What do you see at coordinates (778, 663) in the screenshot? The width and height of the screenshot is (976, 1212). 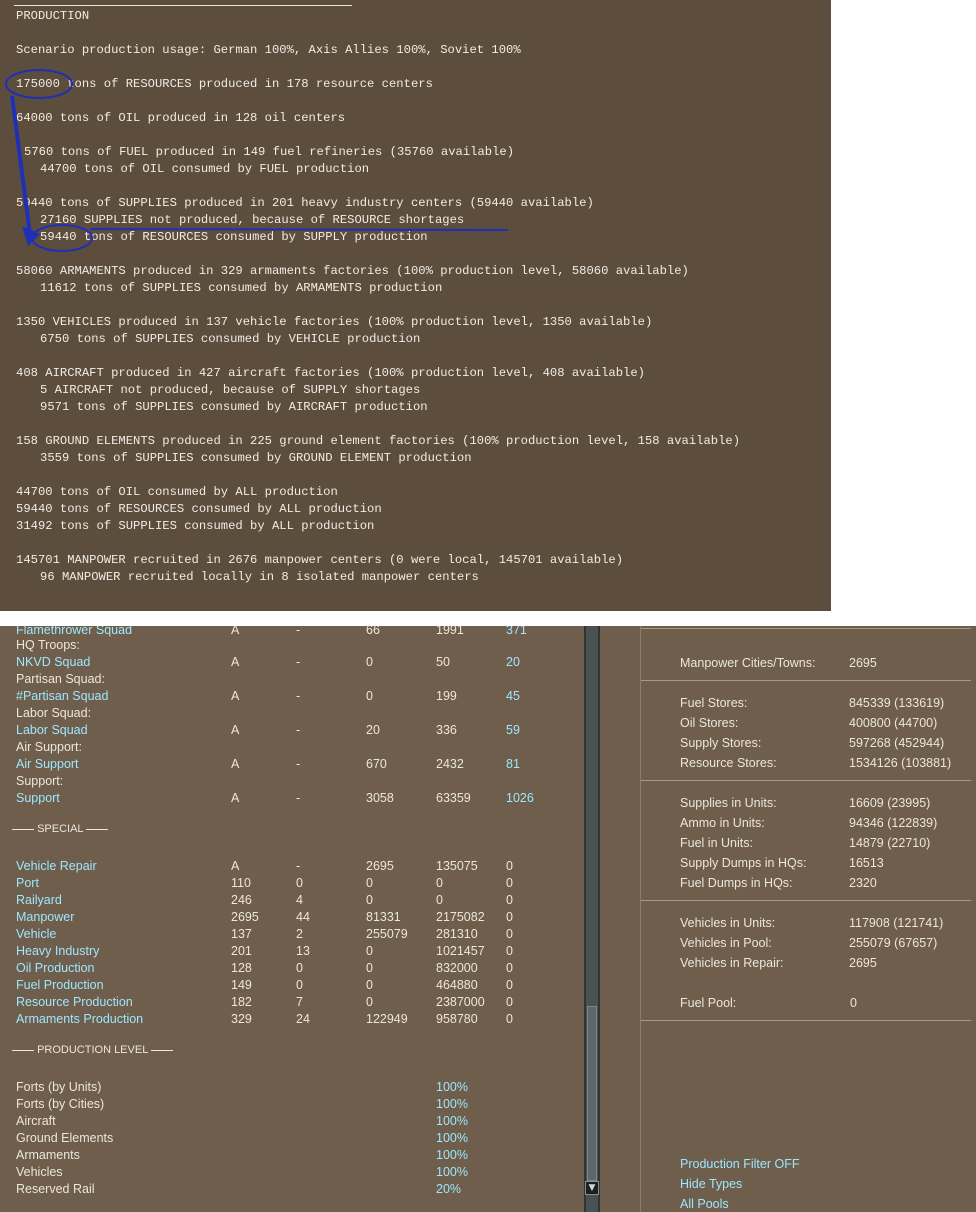 I see `stat-row: Manpower Cities/Towns: 2695` at bounding box center [778, 663].